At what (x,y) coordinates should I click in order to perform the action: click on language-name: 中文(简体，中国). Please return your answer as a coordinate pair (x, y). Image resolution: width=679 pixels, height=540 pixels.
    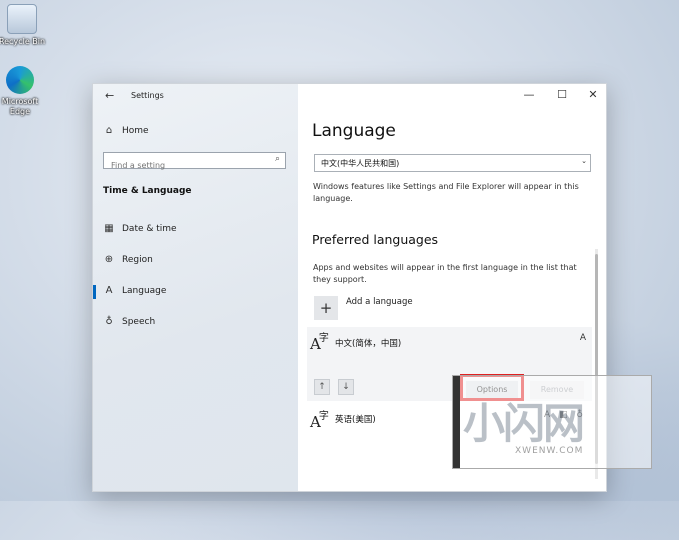
    Looking at the image, I should click on (368, 344).